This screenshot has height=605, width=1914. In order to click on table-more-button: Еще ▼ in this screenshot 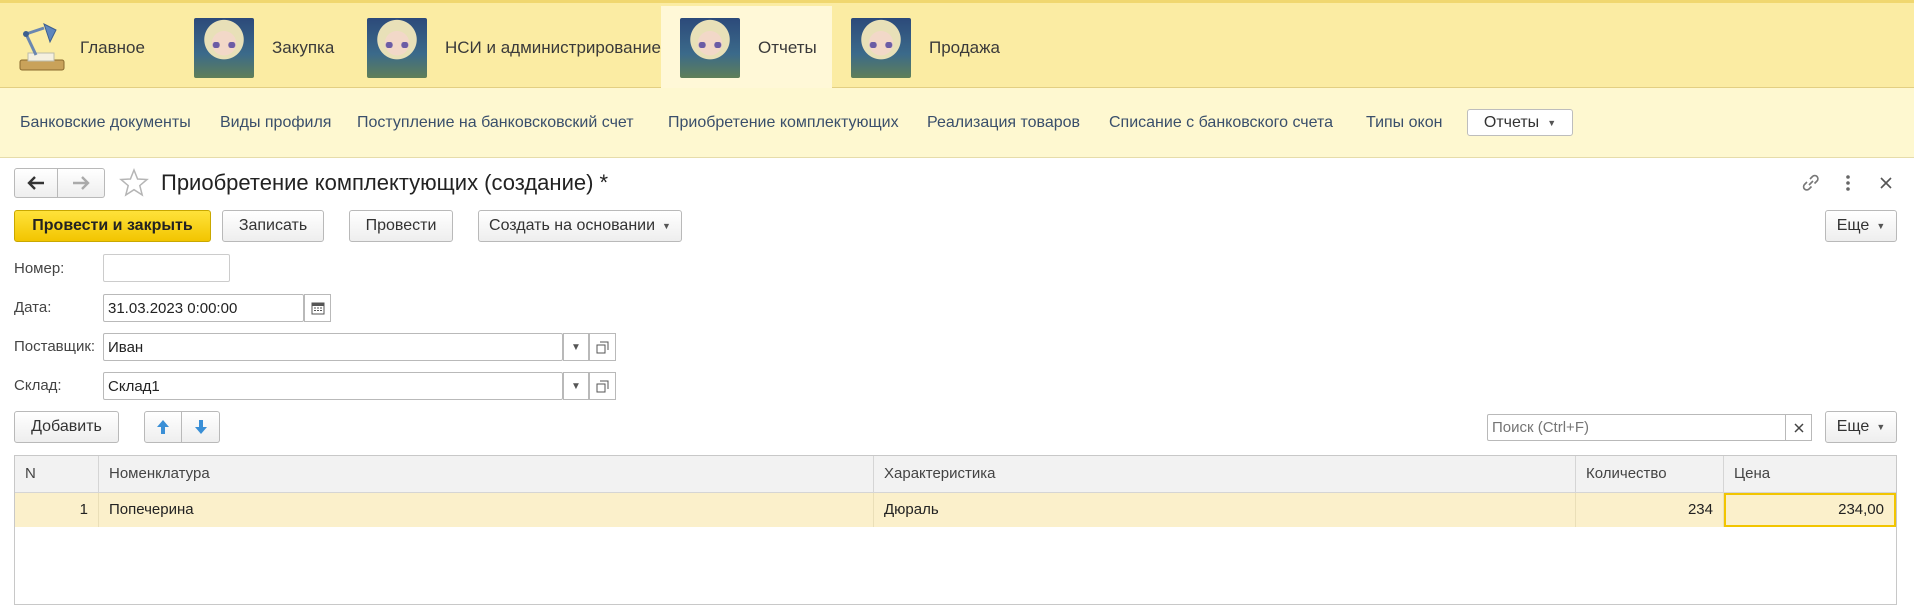, I will do `click(1861, 427)`.